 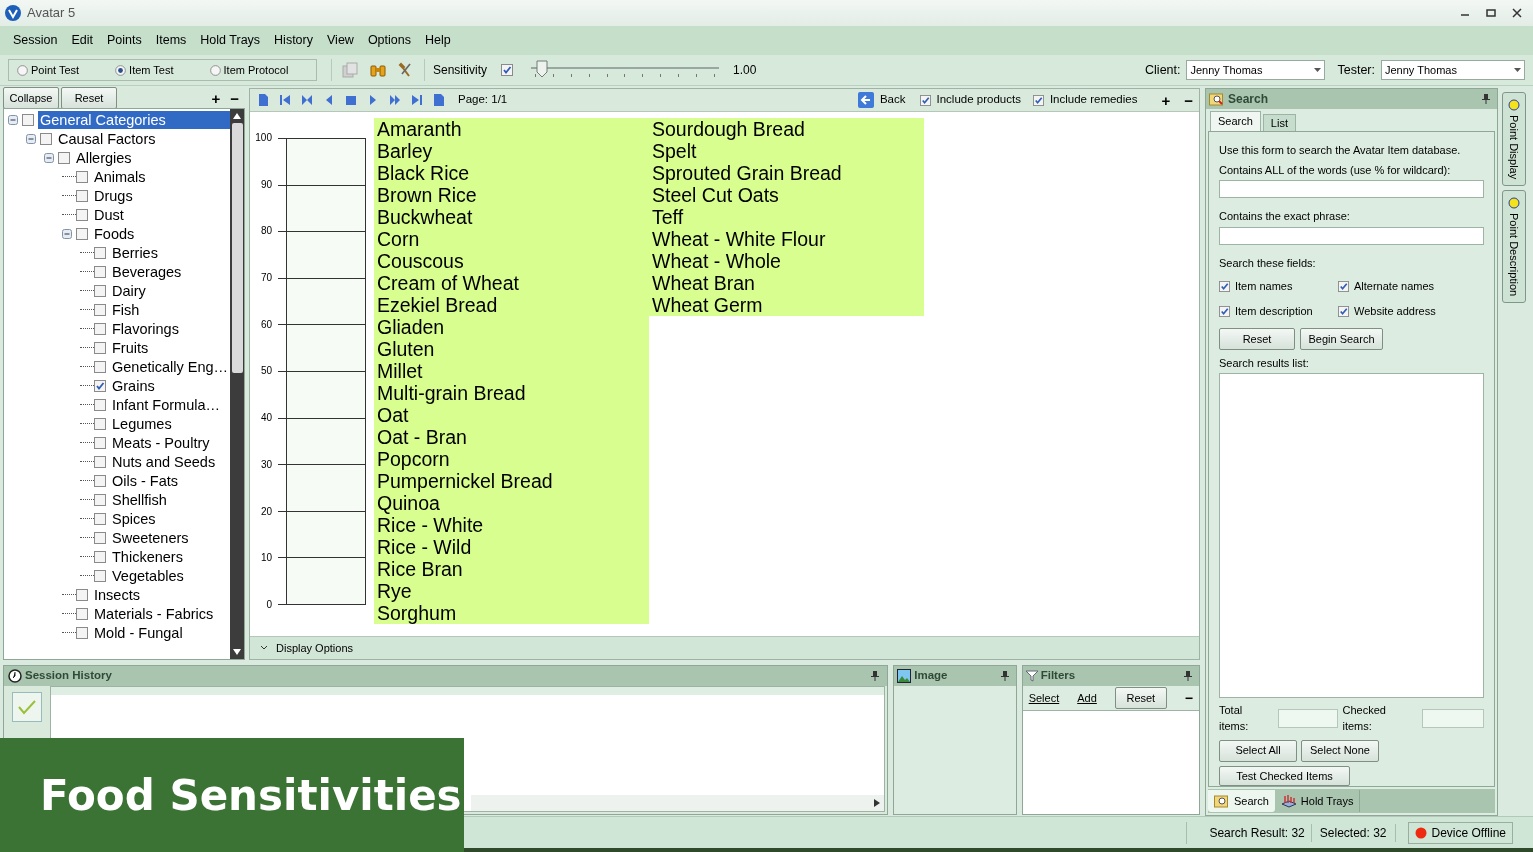 I want to click on scroll-right-icon, so click(x=877, y=803).